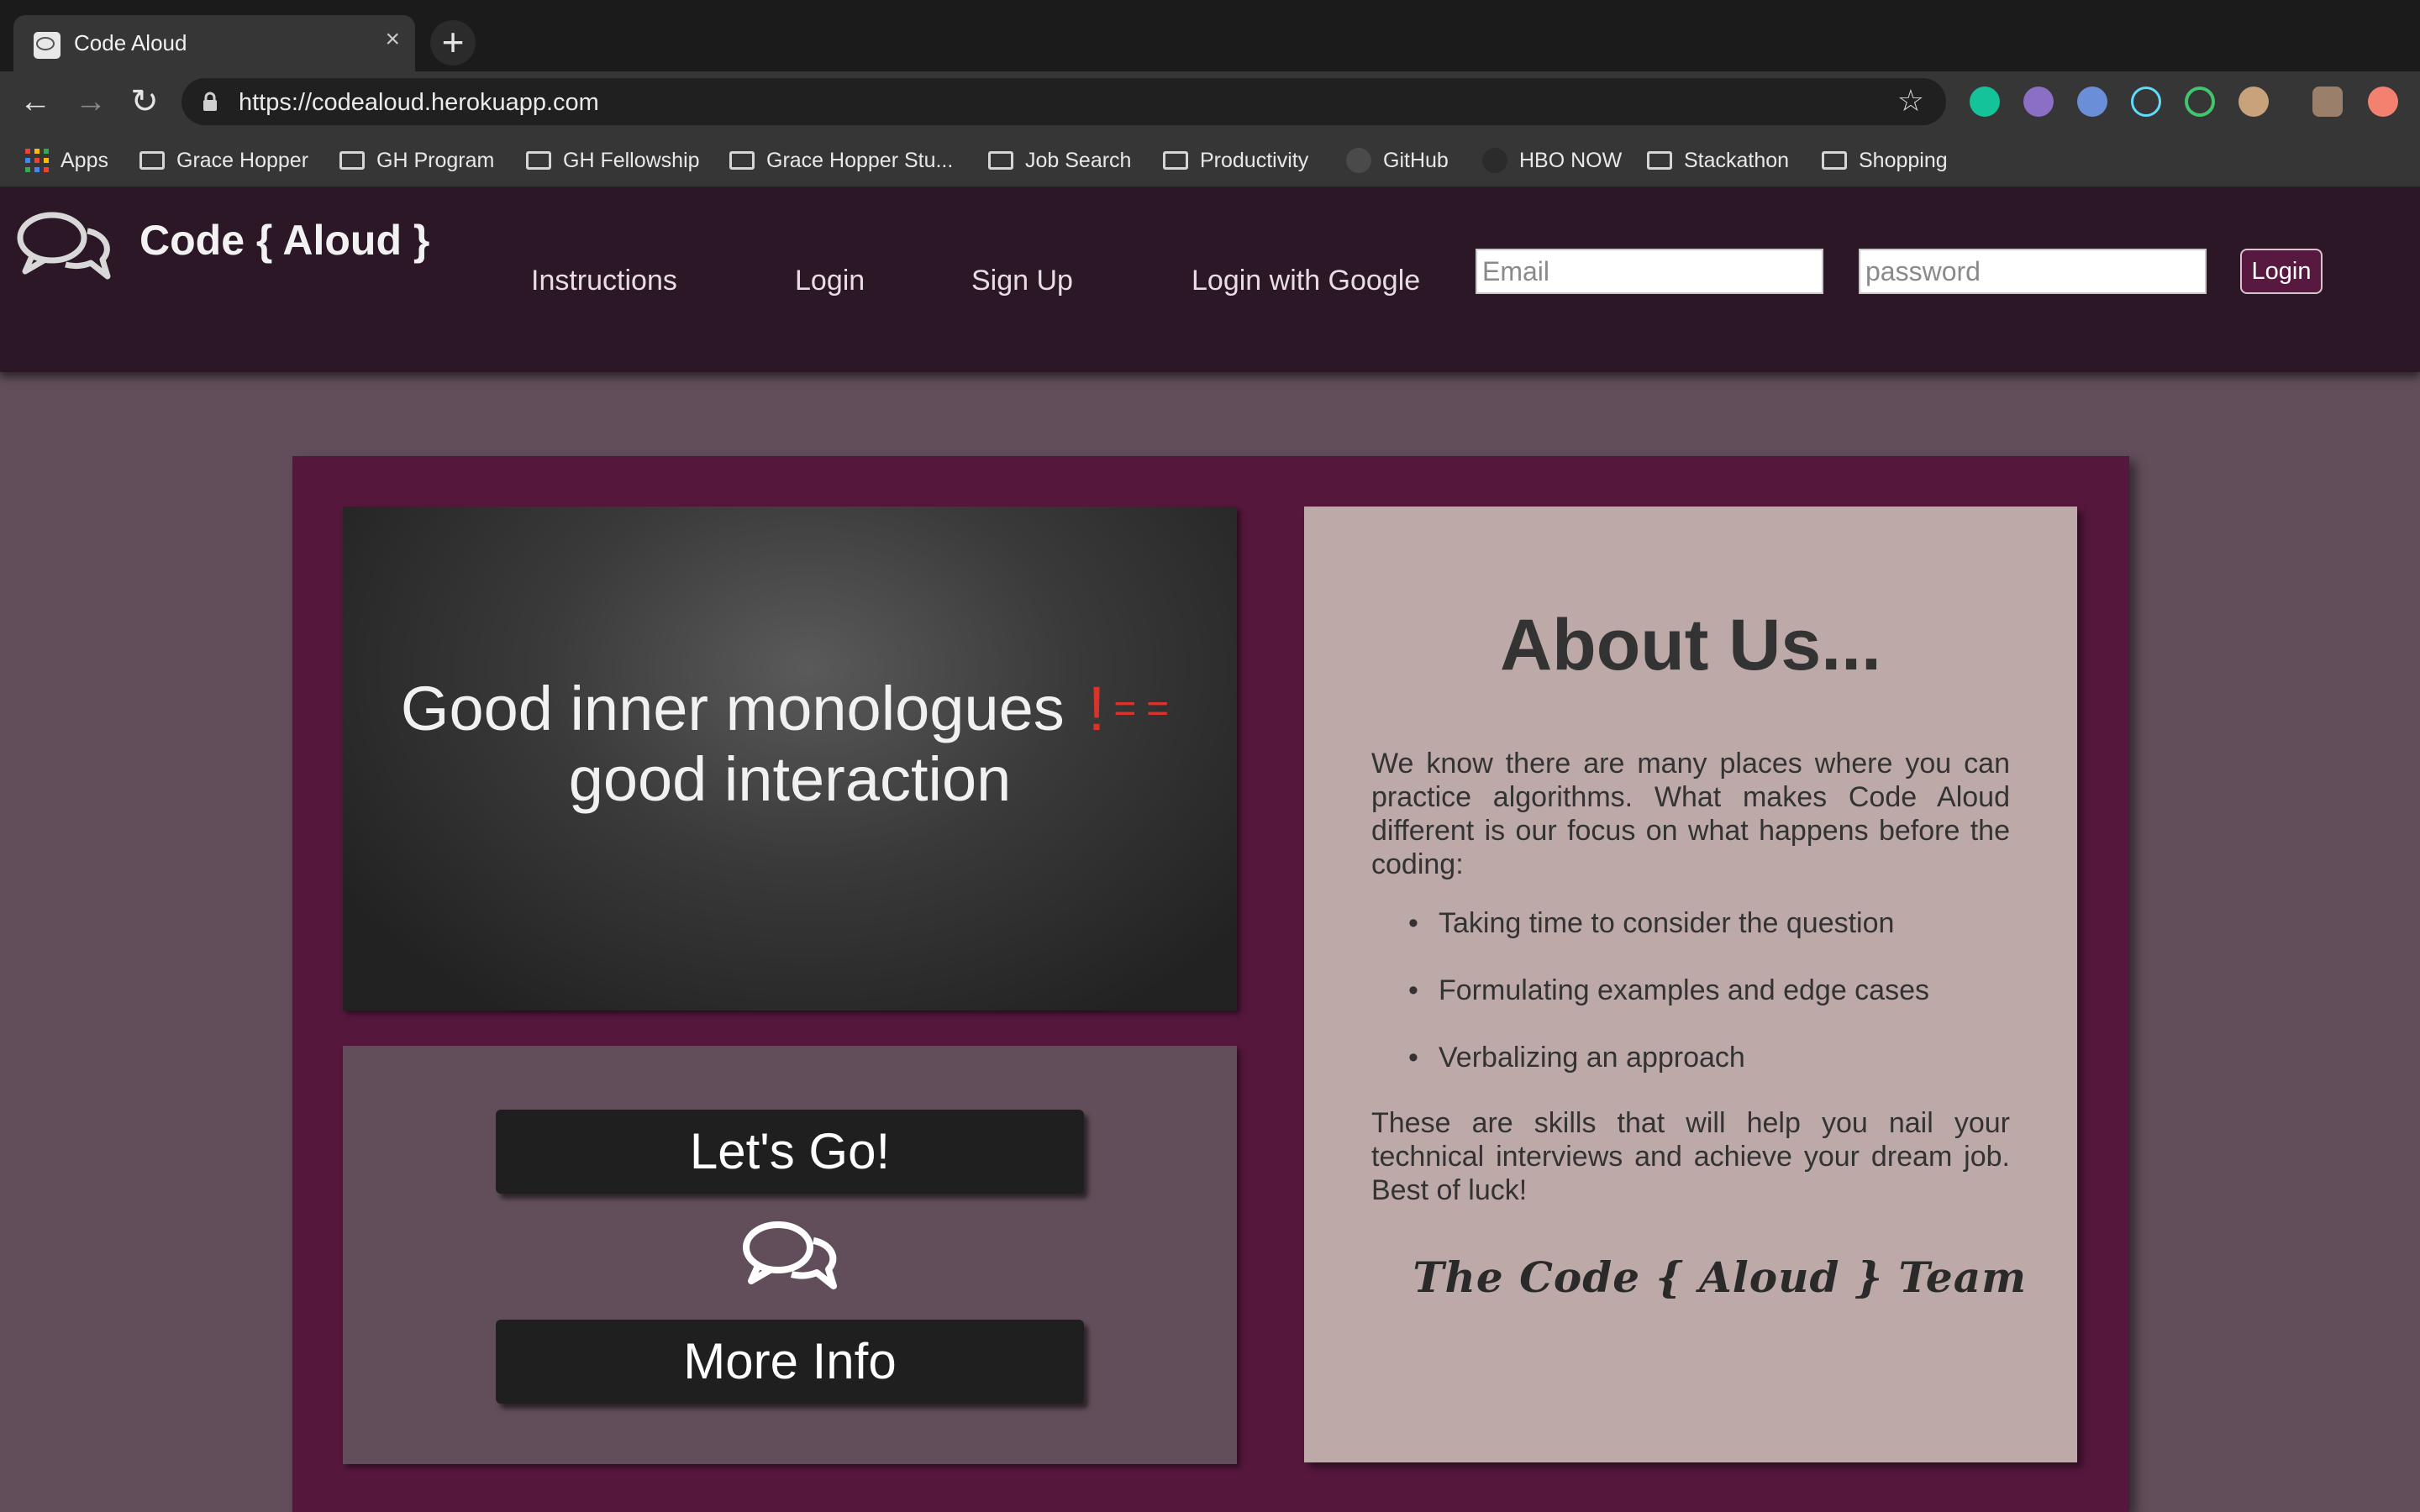 The image size is (2420, 1512). I want to click on team-signature: The Code { Aloud } Team, so click(1720, 1277).